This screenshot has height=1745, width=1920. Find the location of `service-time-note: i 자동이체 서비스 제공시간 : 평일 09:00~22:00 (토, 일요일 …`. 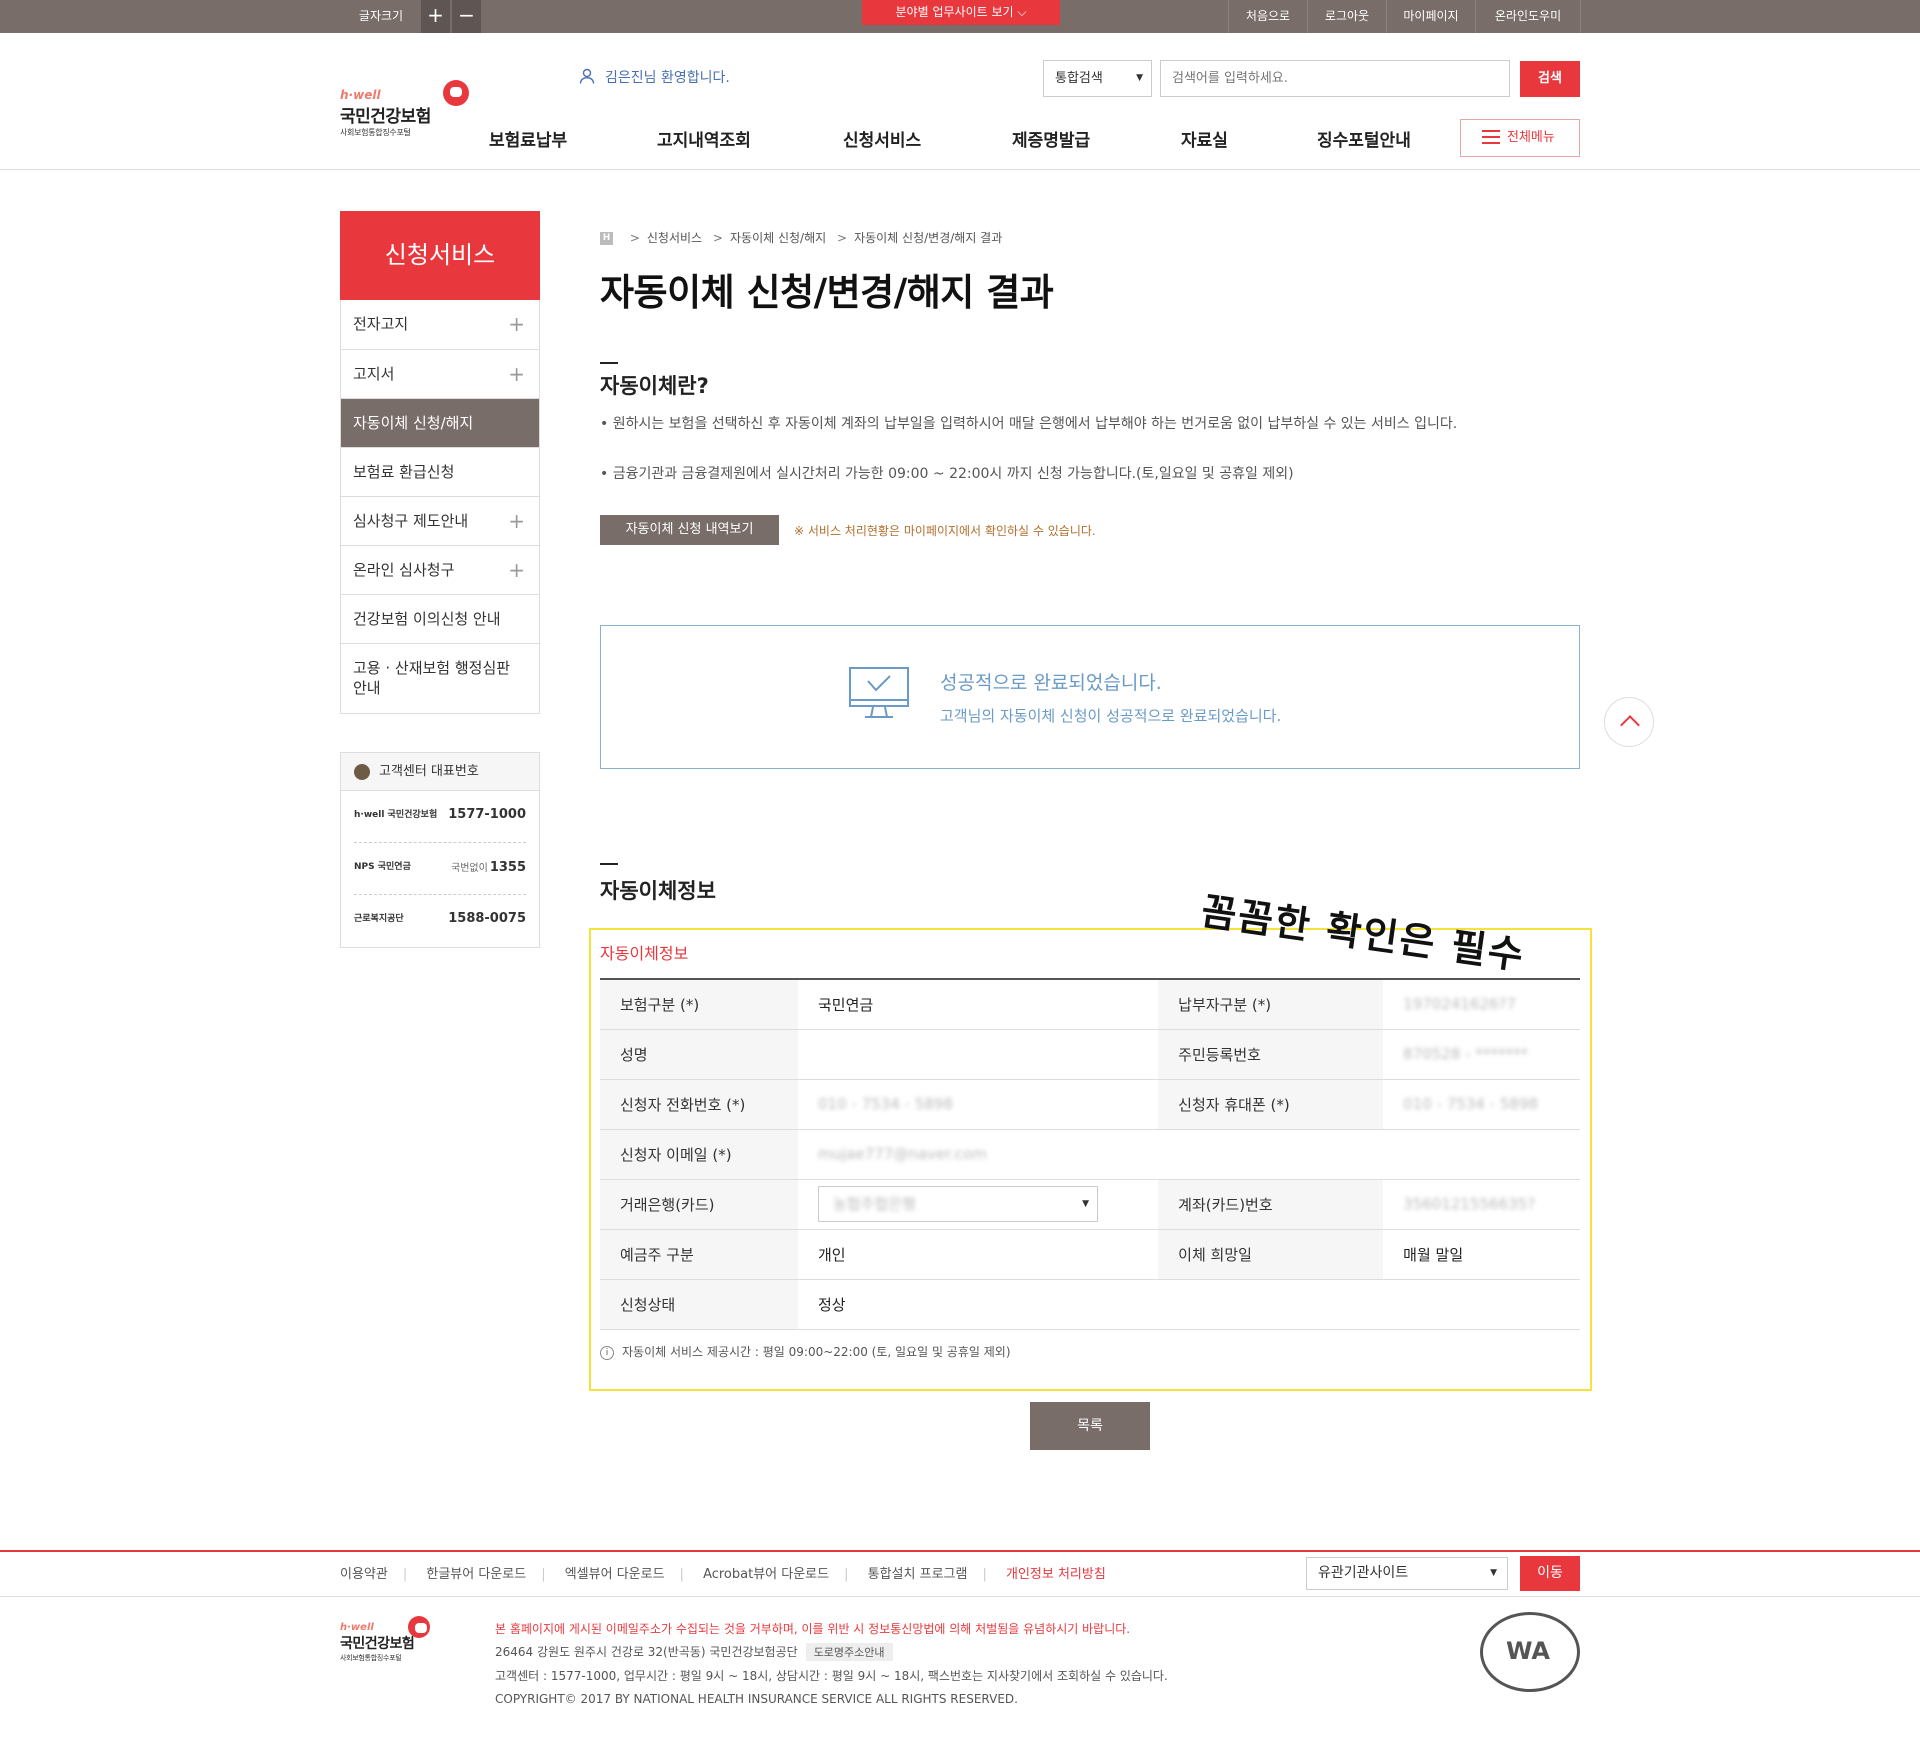

service-time-note: i 자동이체 서비스 제공시간 : 평일 09:00~22:00 (토, 일요일 … is located at coordinates (805, 1351).